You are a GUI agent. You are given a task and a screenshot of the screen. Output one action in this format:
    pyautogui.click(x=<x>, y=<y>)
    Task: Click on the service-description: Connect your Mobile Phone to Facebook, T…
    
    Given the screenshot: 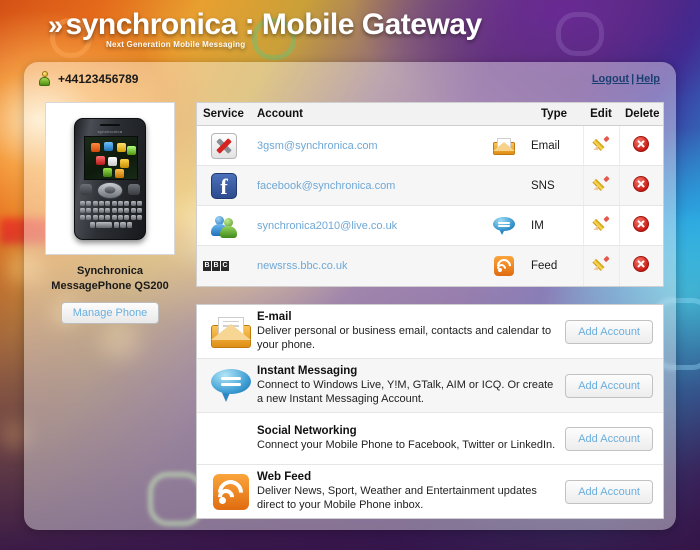 What is the action you would take?
    pyautogui.click(x=406, y=445)
    